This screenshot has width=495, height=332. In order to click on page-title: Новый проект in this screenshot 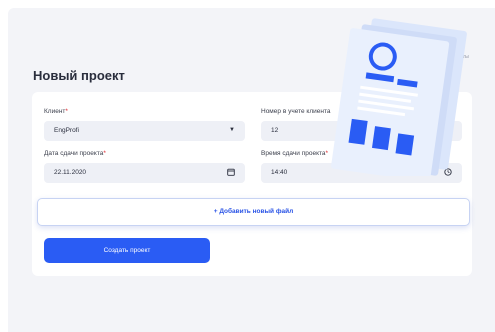, I will do `click(79, 75)`.